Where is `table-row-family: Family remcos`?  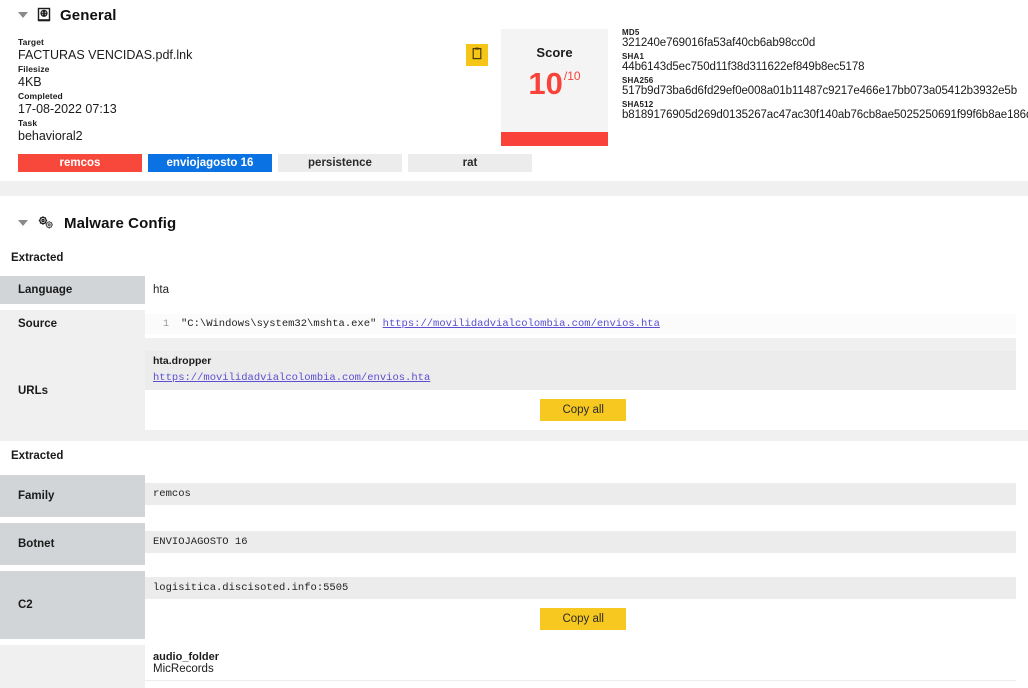
table-row-family: Family remcos is located at coordinates (508, 496).